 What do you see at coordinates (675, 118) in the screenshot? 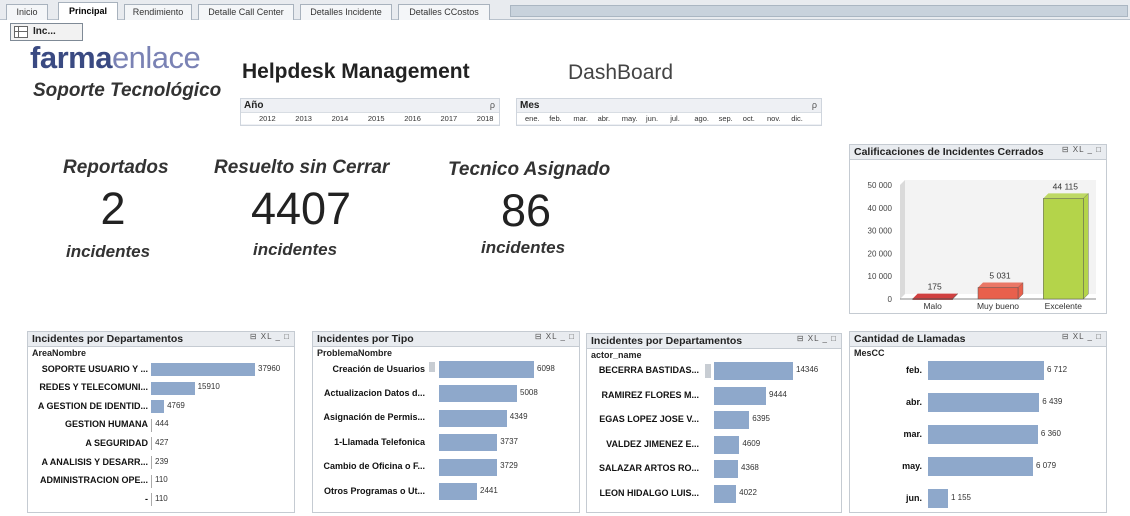
I see `month-option: jul.` at bounding box center [675, 118].